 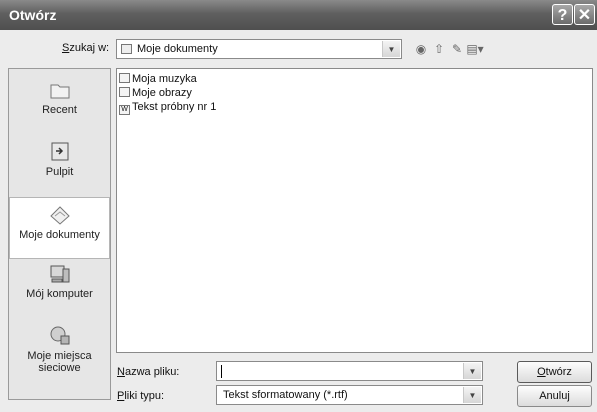 I want to click on window-title: Otwórz, so click(x=33, y=15).